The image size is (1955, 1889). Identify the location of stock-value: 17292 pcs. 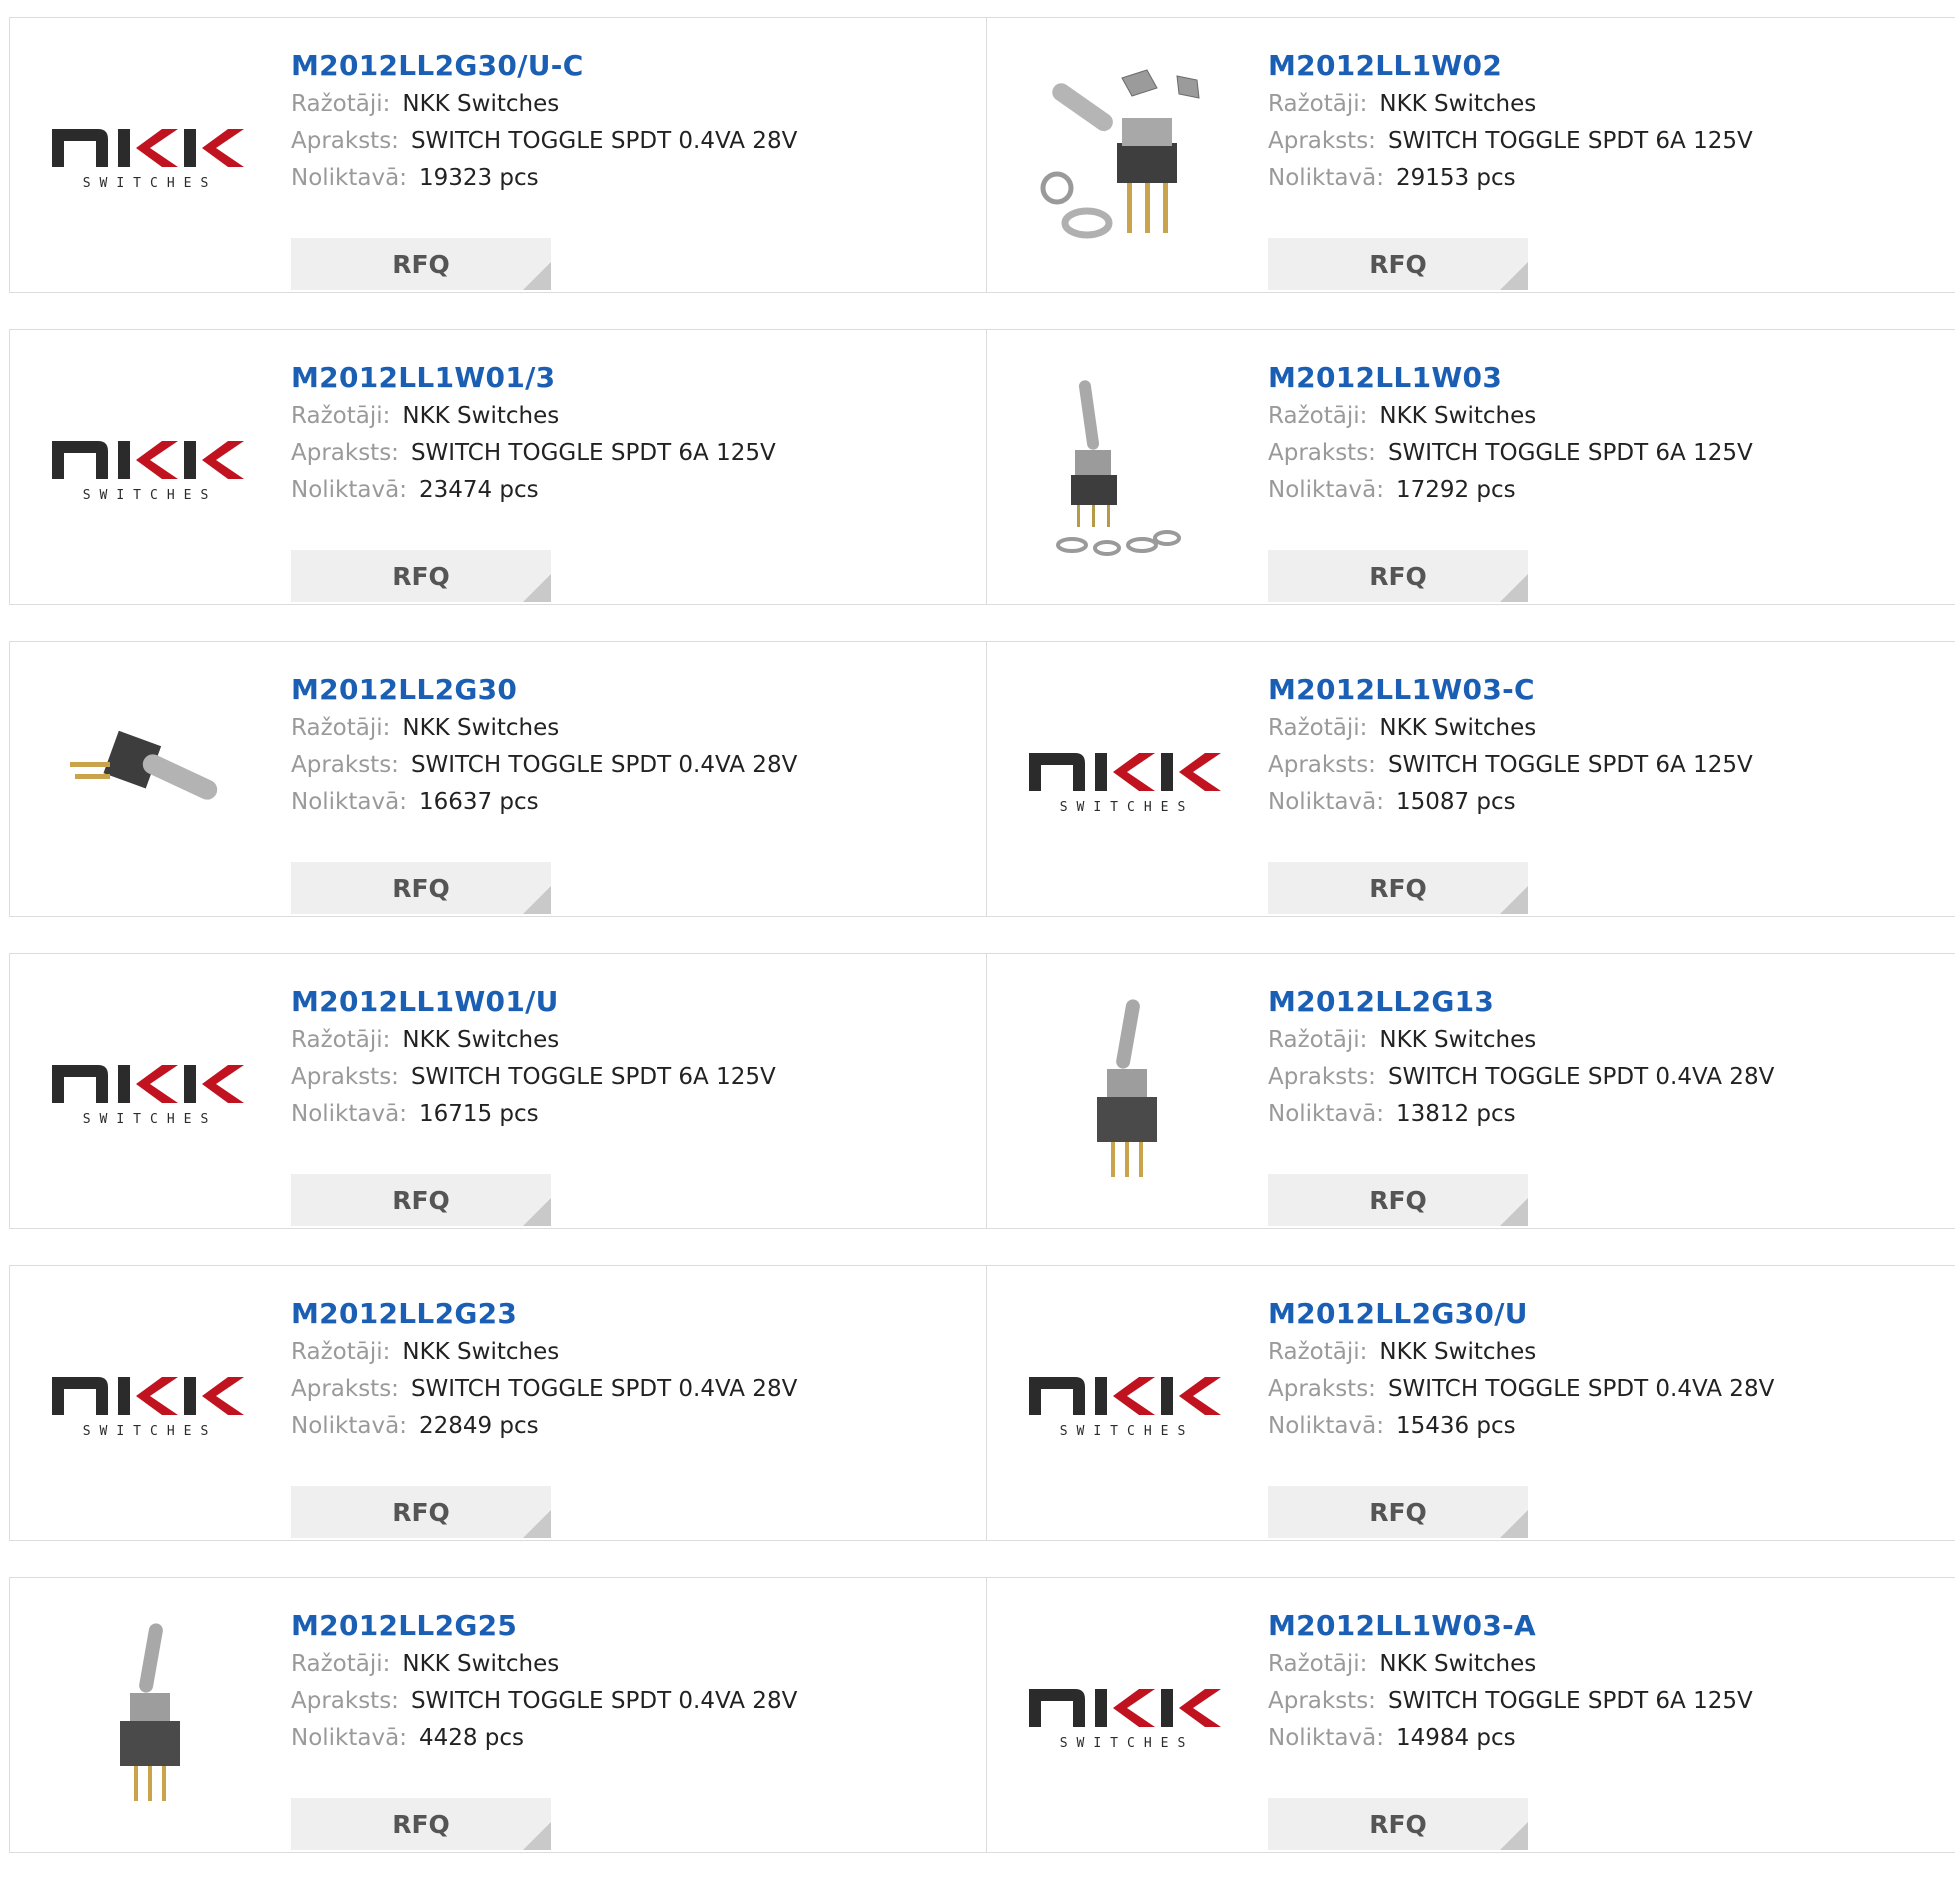
(1455, 490).